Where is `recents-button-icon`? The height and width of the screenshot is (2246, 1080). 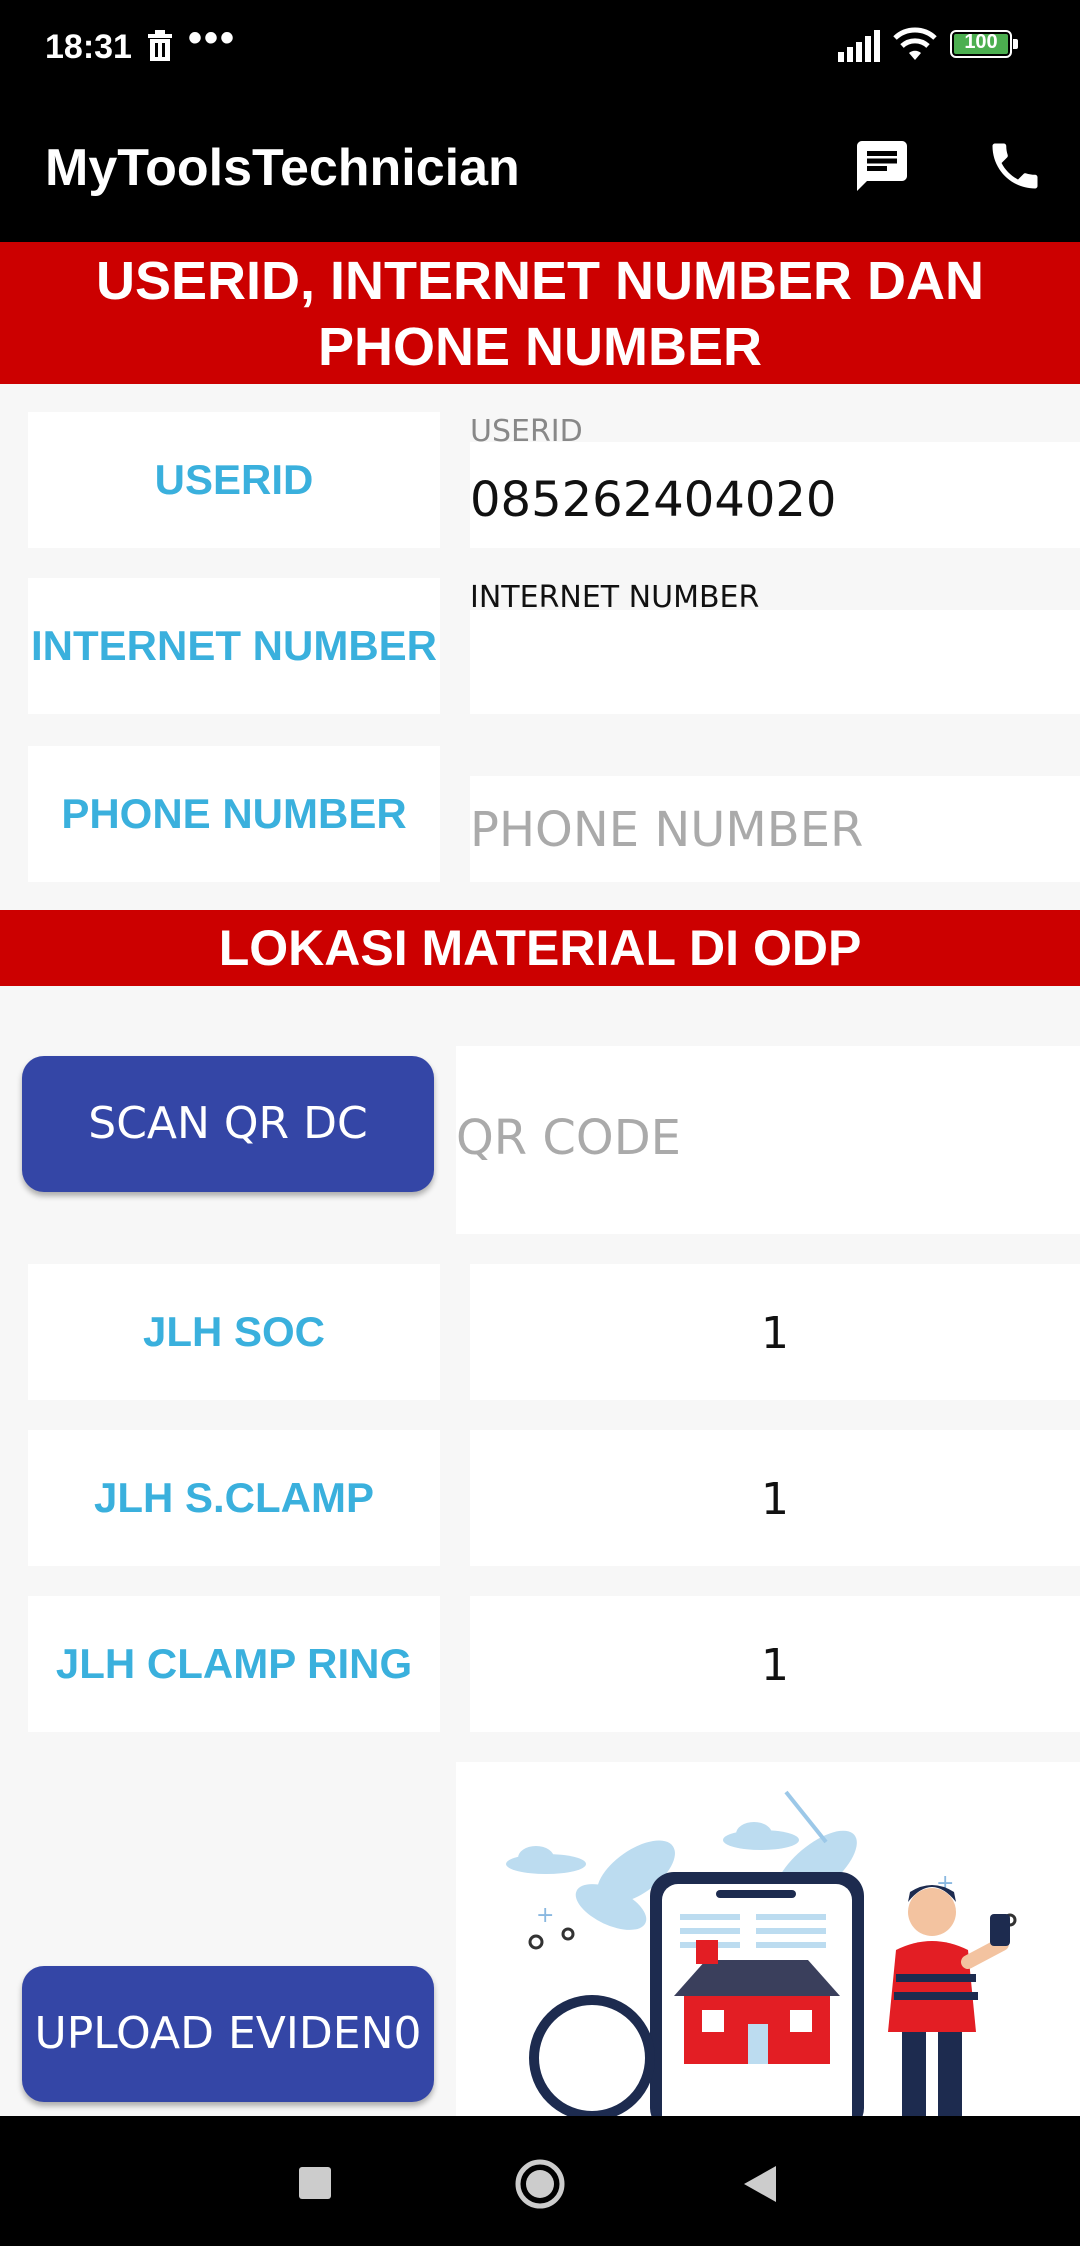 recents-button-icon is located at coordinates (315, 2183).